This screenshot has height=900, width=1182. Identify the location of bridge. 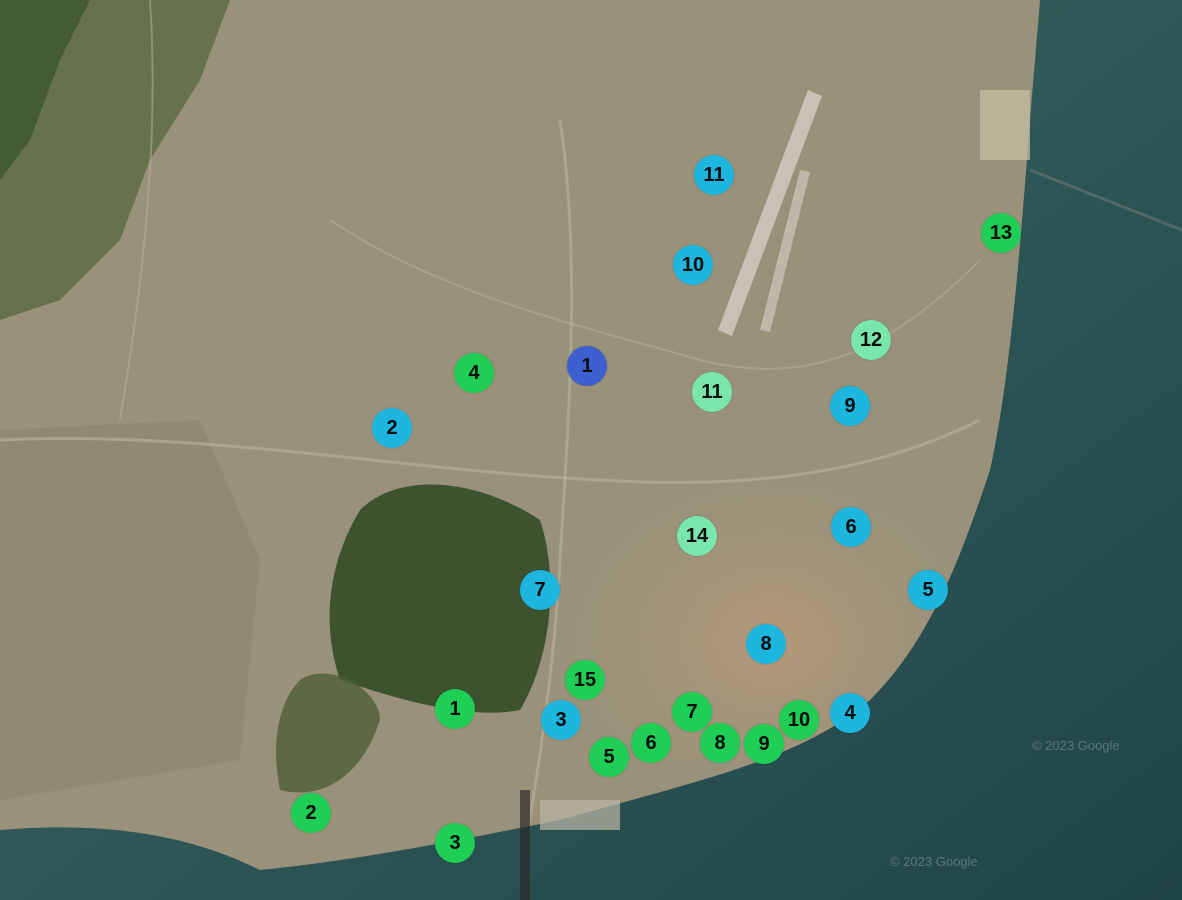
(525, 845).